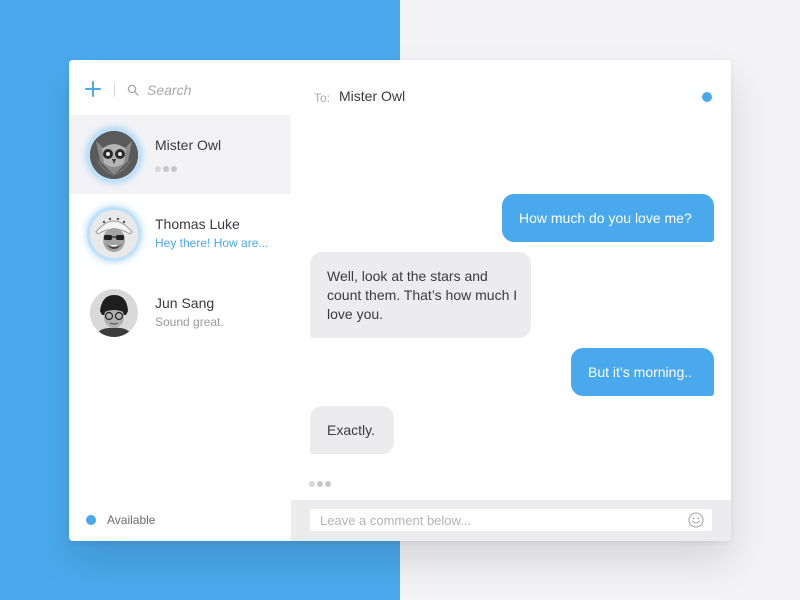 The image size is (800, 600). What do you see at coordinates (93, 89) in the screenshot?
I see `plus-icon` at bounding box center [93, 89].